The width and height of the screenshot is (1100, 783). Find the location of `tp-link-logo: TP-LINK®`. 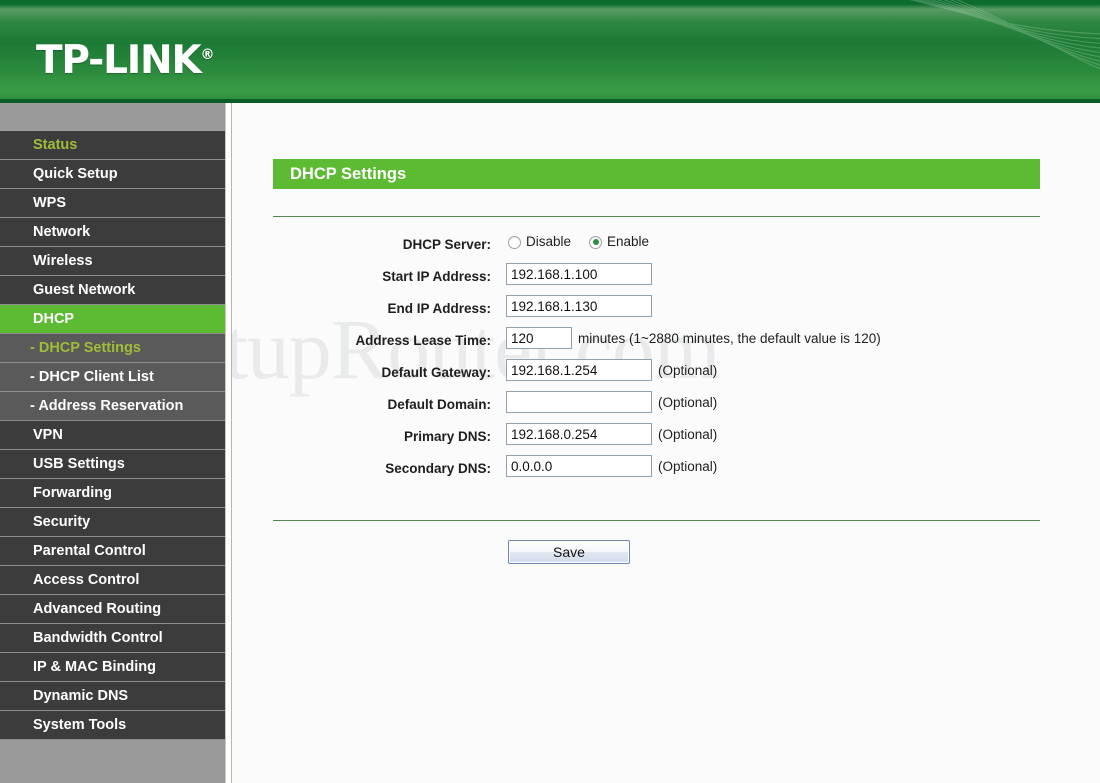

tp-link-logo: TP-LINK® is located at coordinates (125, 60).